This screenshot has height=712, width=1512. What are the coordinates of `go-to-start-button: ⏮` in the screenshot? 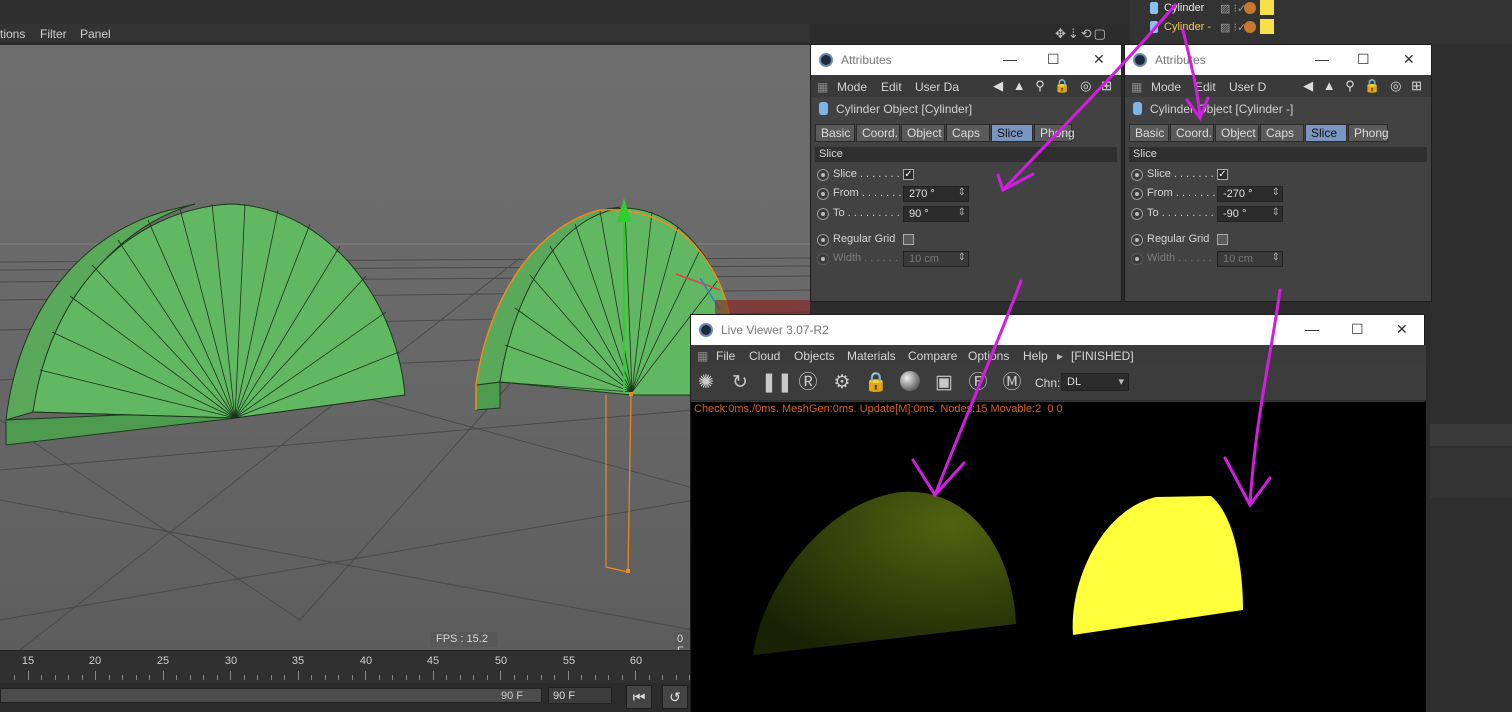 It's located at (639, 697).